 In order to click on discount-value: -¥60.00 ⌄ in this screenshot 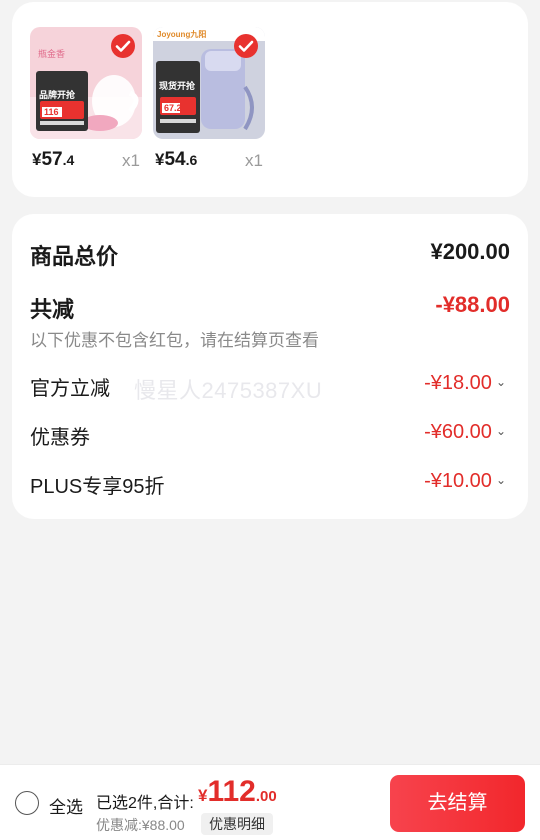, I will do `click(465, 432)`.